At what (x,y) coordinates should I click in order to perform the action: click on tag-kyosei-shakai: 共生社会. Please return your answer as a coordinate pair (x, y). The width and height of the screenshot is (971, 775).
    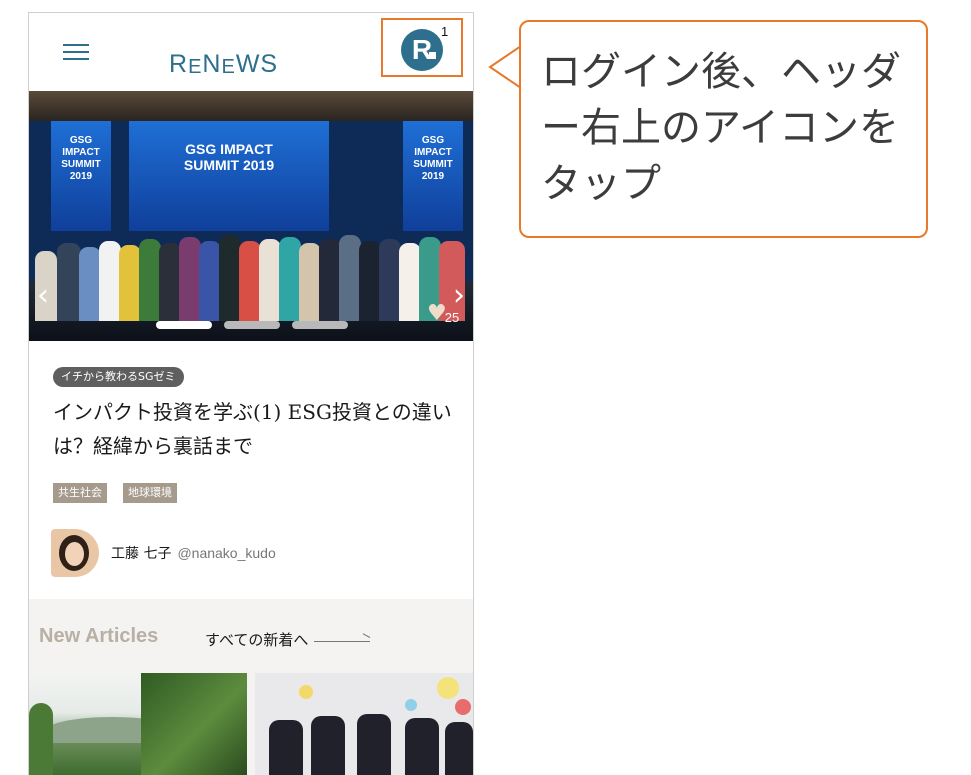
    Looking at the image, I should click on (80, 493).